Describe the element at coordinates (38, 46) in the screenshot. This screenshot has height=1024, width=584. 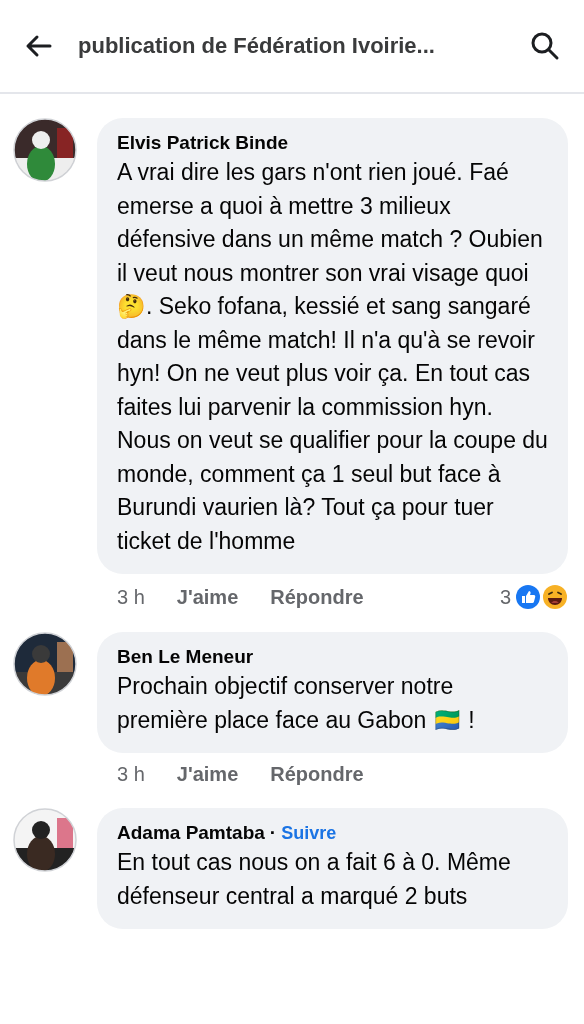
I see `back-icon` at that location.